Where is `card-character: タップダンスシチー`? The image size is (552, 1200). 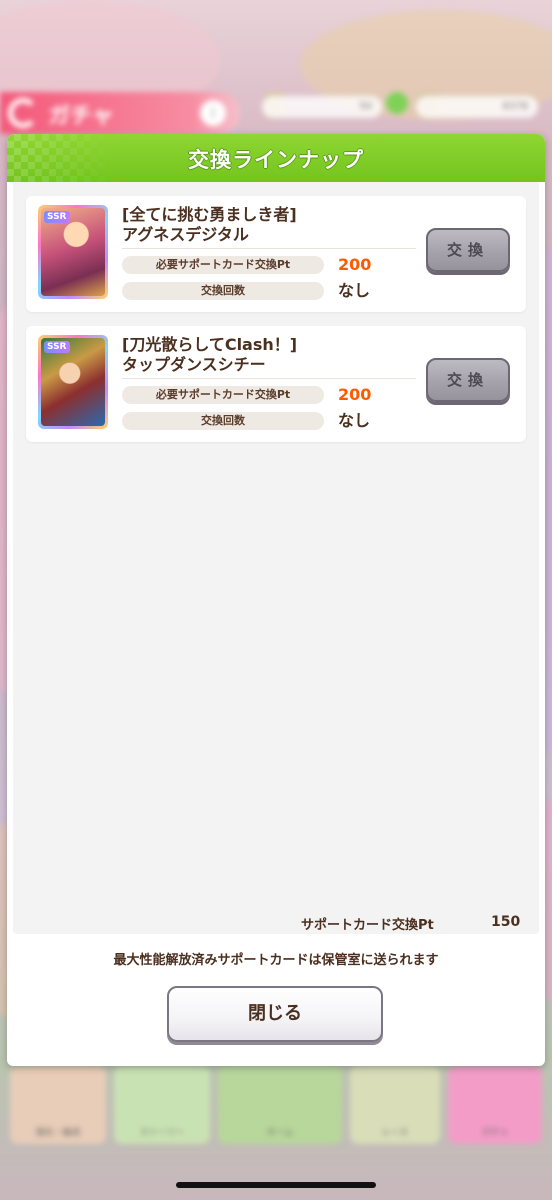
card-character: タップダンスシチー is located at coordinates (194, 364).